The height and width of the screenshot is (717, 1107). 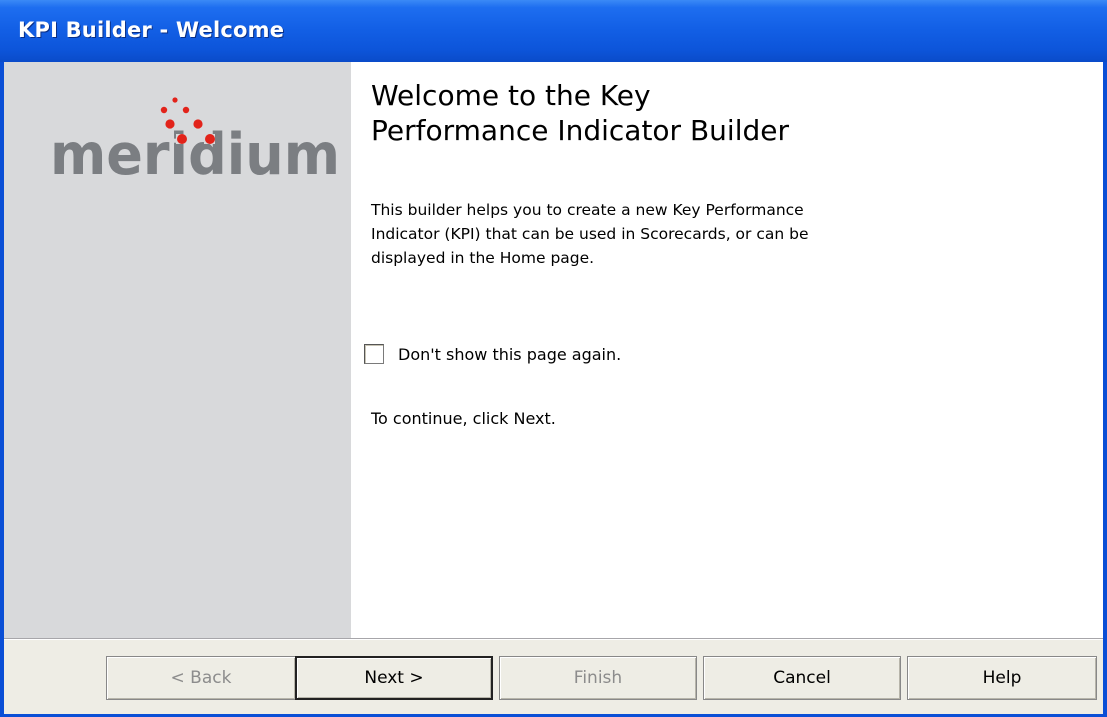 What do you see at coordinates (553, 31) in the screenshot?
I see `title-bar: KPI Builder - Welcome` at bounding box center [553, 31].